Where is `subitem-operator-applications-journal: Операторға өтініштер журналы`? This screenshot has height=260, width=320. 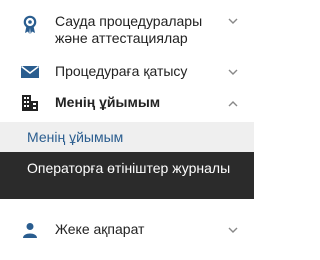
subitem-operator-applications-journal: Операторға өтініштер журналы is located at coordinates (127, 175).